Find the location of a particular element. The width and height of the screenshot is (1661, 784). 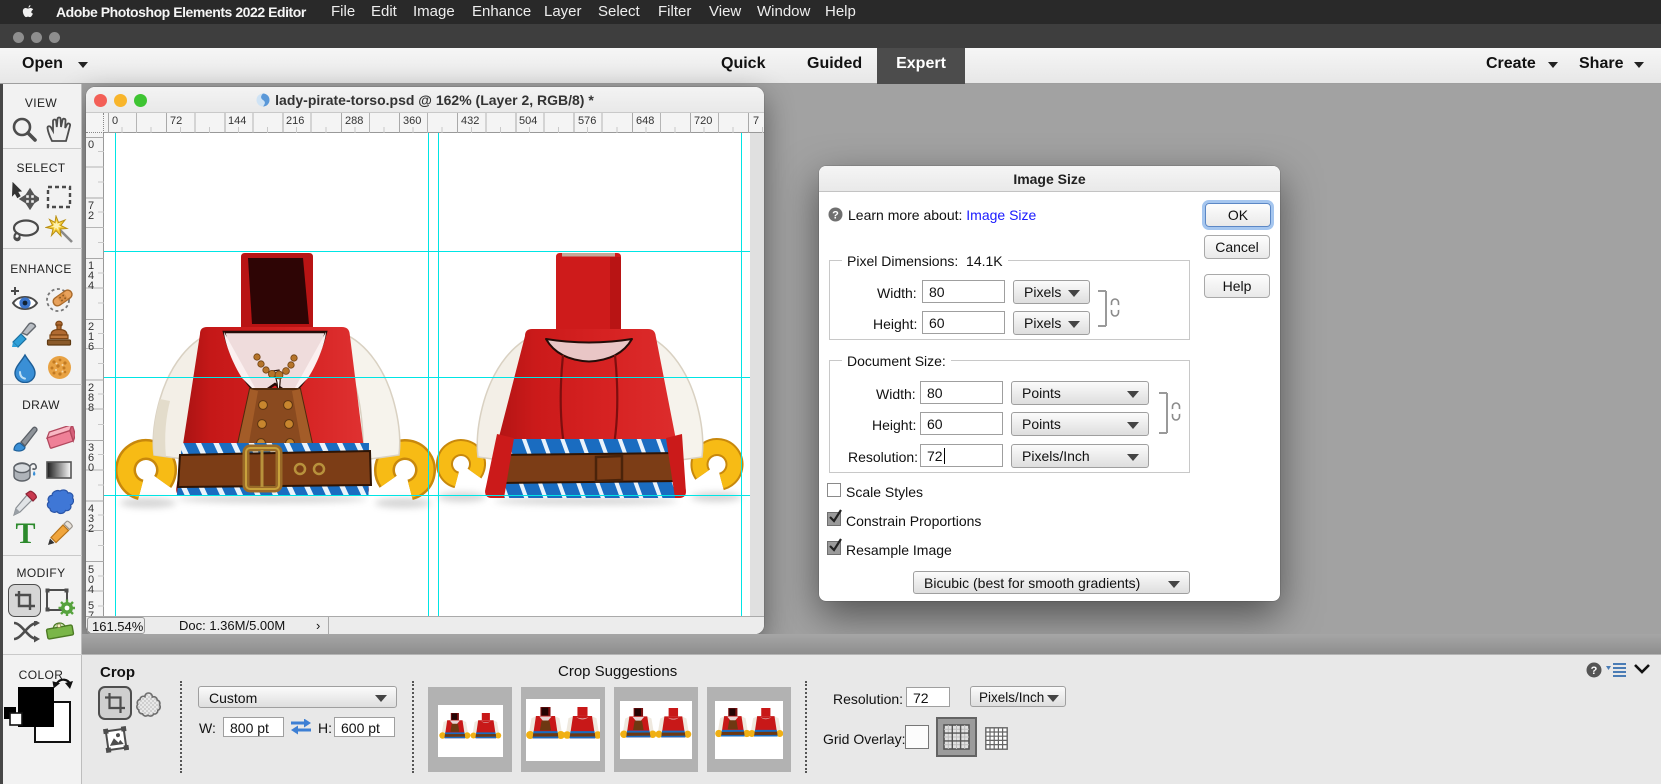

svg-text: T is located at coordinates (25, 533).